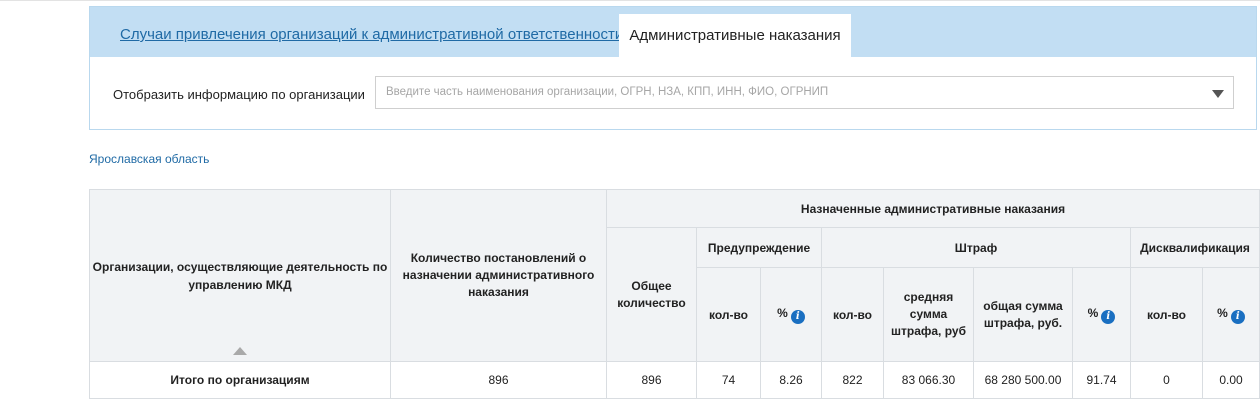  What do you see at coordinates (728, 314) in the screenshot?
I see `header-warning-count: кол-во` at bounding box center [728, 314].